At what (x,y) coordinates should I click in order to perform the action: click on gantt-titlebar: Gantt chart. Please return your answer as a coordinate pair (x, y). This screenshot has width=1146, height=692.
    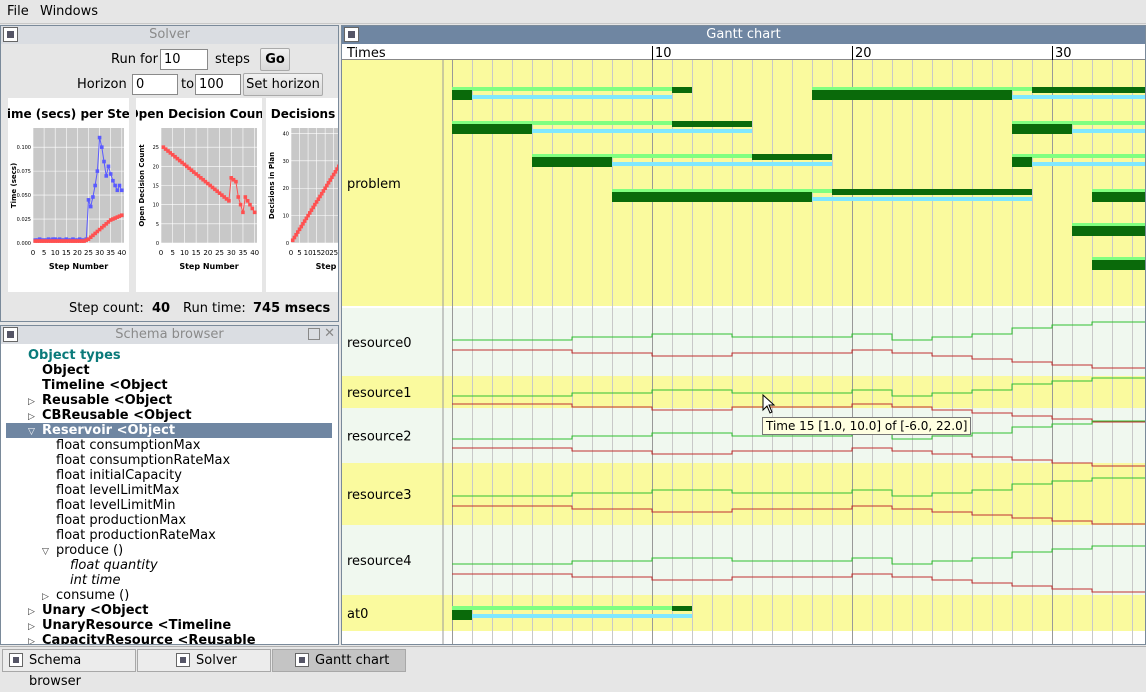
    Looking at the image, I should click on (743, 35).